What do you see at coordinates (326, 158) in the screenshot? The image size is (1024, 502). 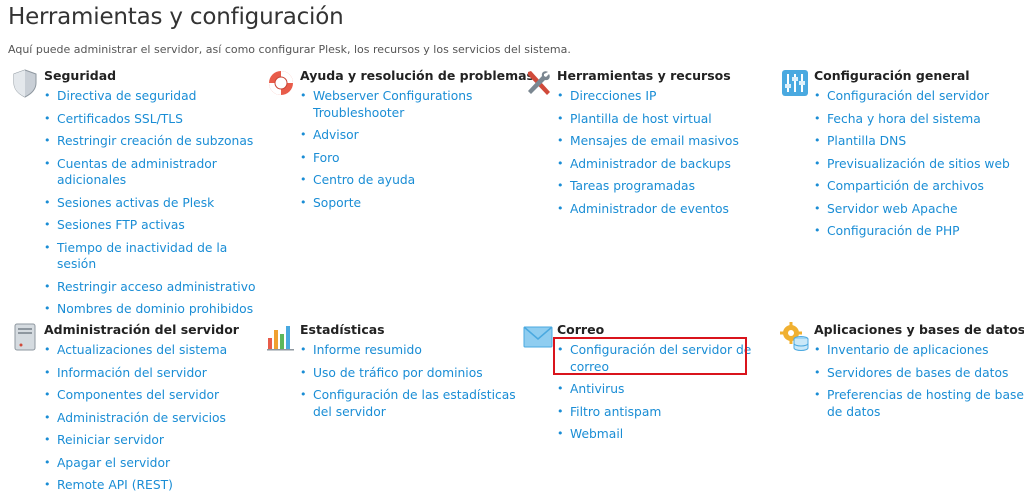 I see `link-foro: Foro` at bounding box center [326, 158].